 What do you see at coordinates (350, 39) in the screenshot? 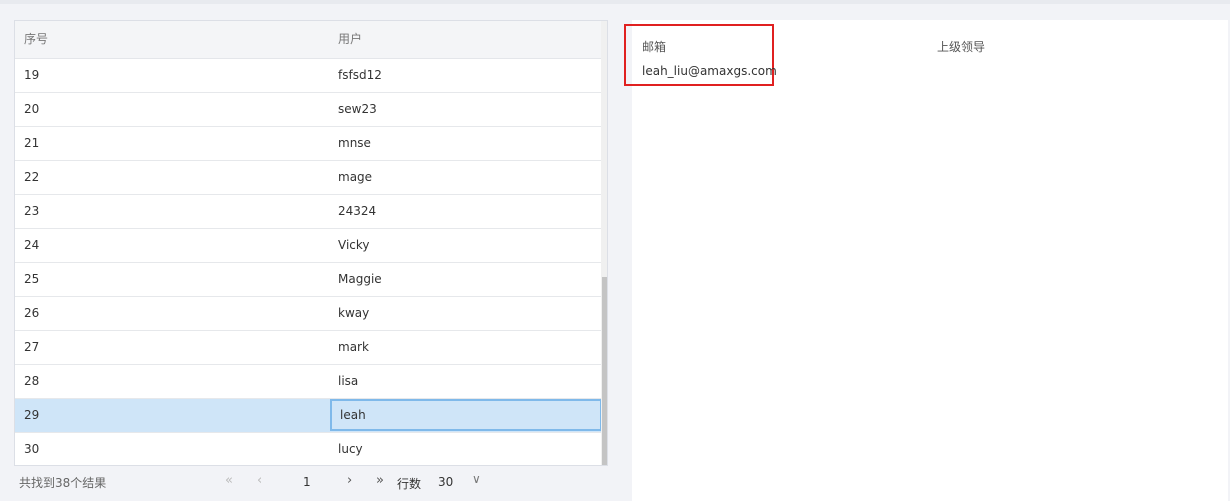
I see `column-header-user: 用户` at bounding box center [350, 39].